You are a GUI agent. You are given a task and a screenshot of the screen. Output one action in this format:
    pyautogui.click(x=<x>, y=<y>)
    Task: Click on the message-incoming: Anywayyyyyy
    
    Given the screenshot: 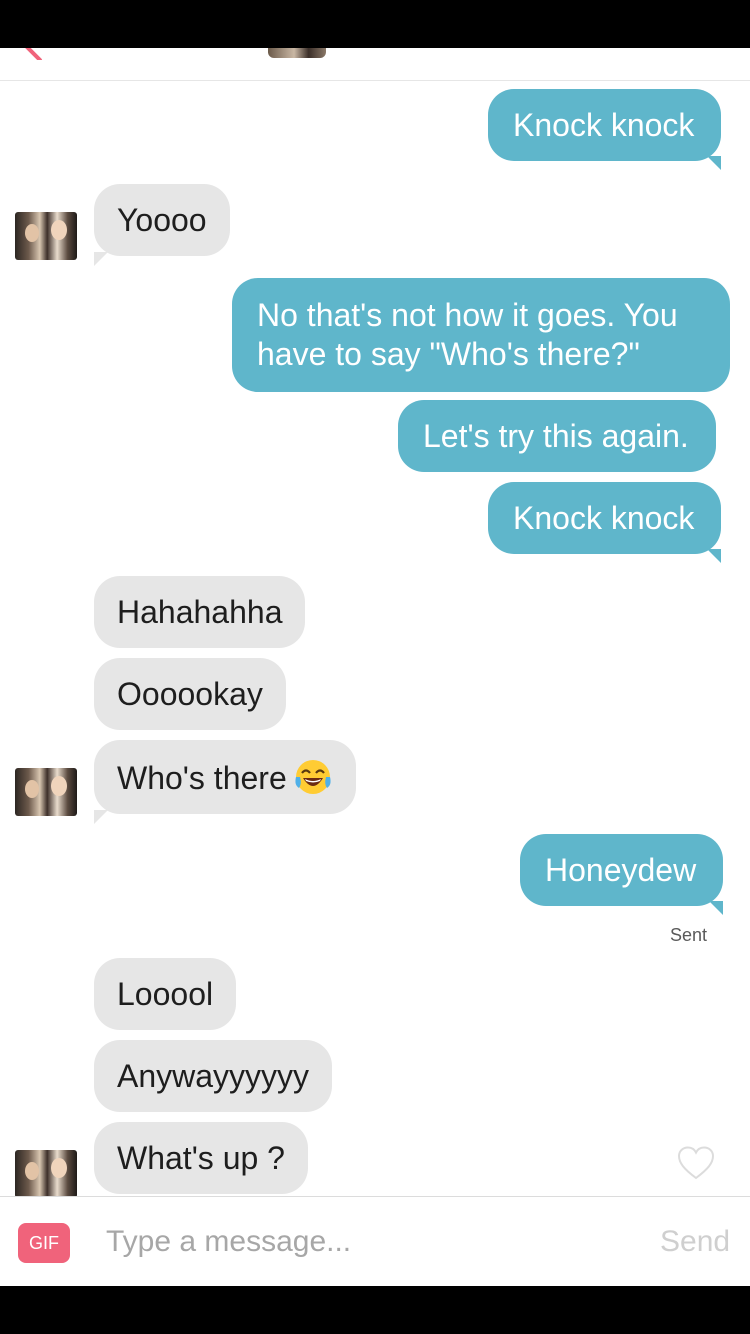 What is the action you would take?
    pyautogui.click(x=213, y=1076)
    